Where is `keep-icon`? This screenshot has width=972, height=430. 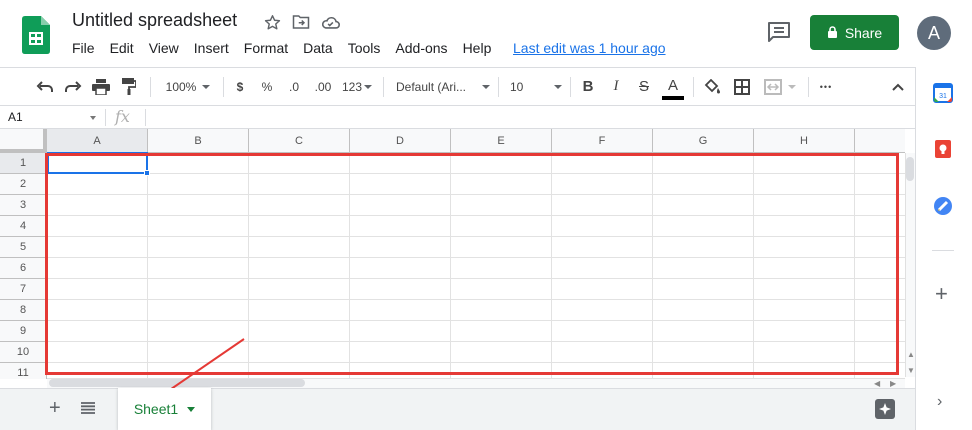 keep-icon is located at coordinates (943, 149).